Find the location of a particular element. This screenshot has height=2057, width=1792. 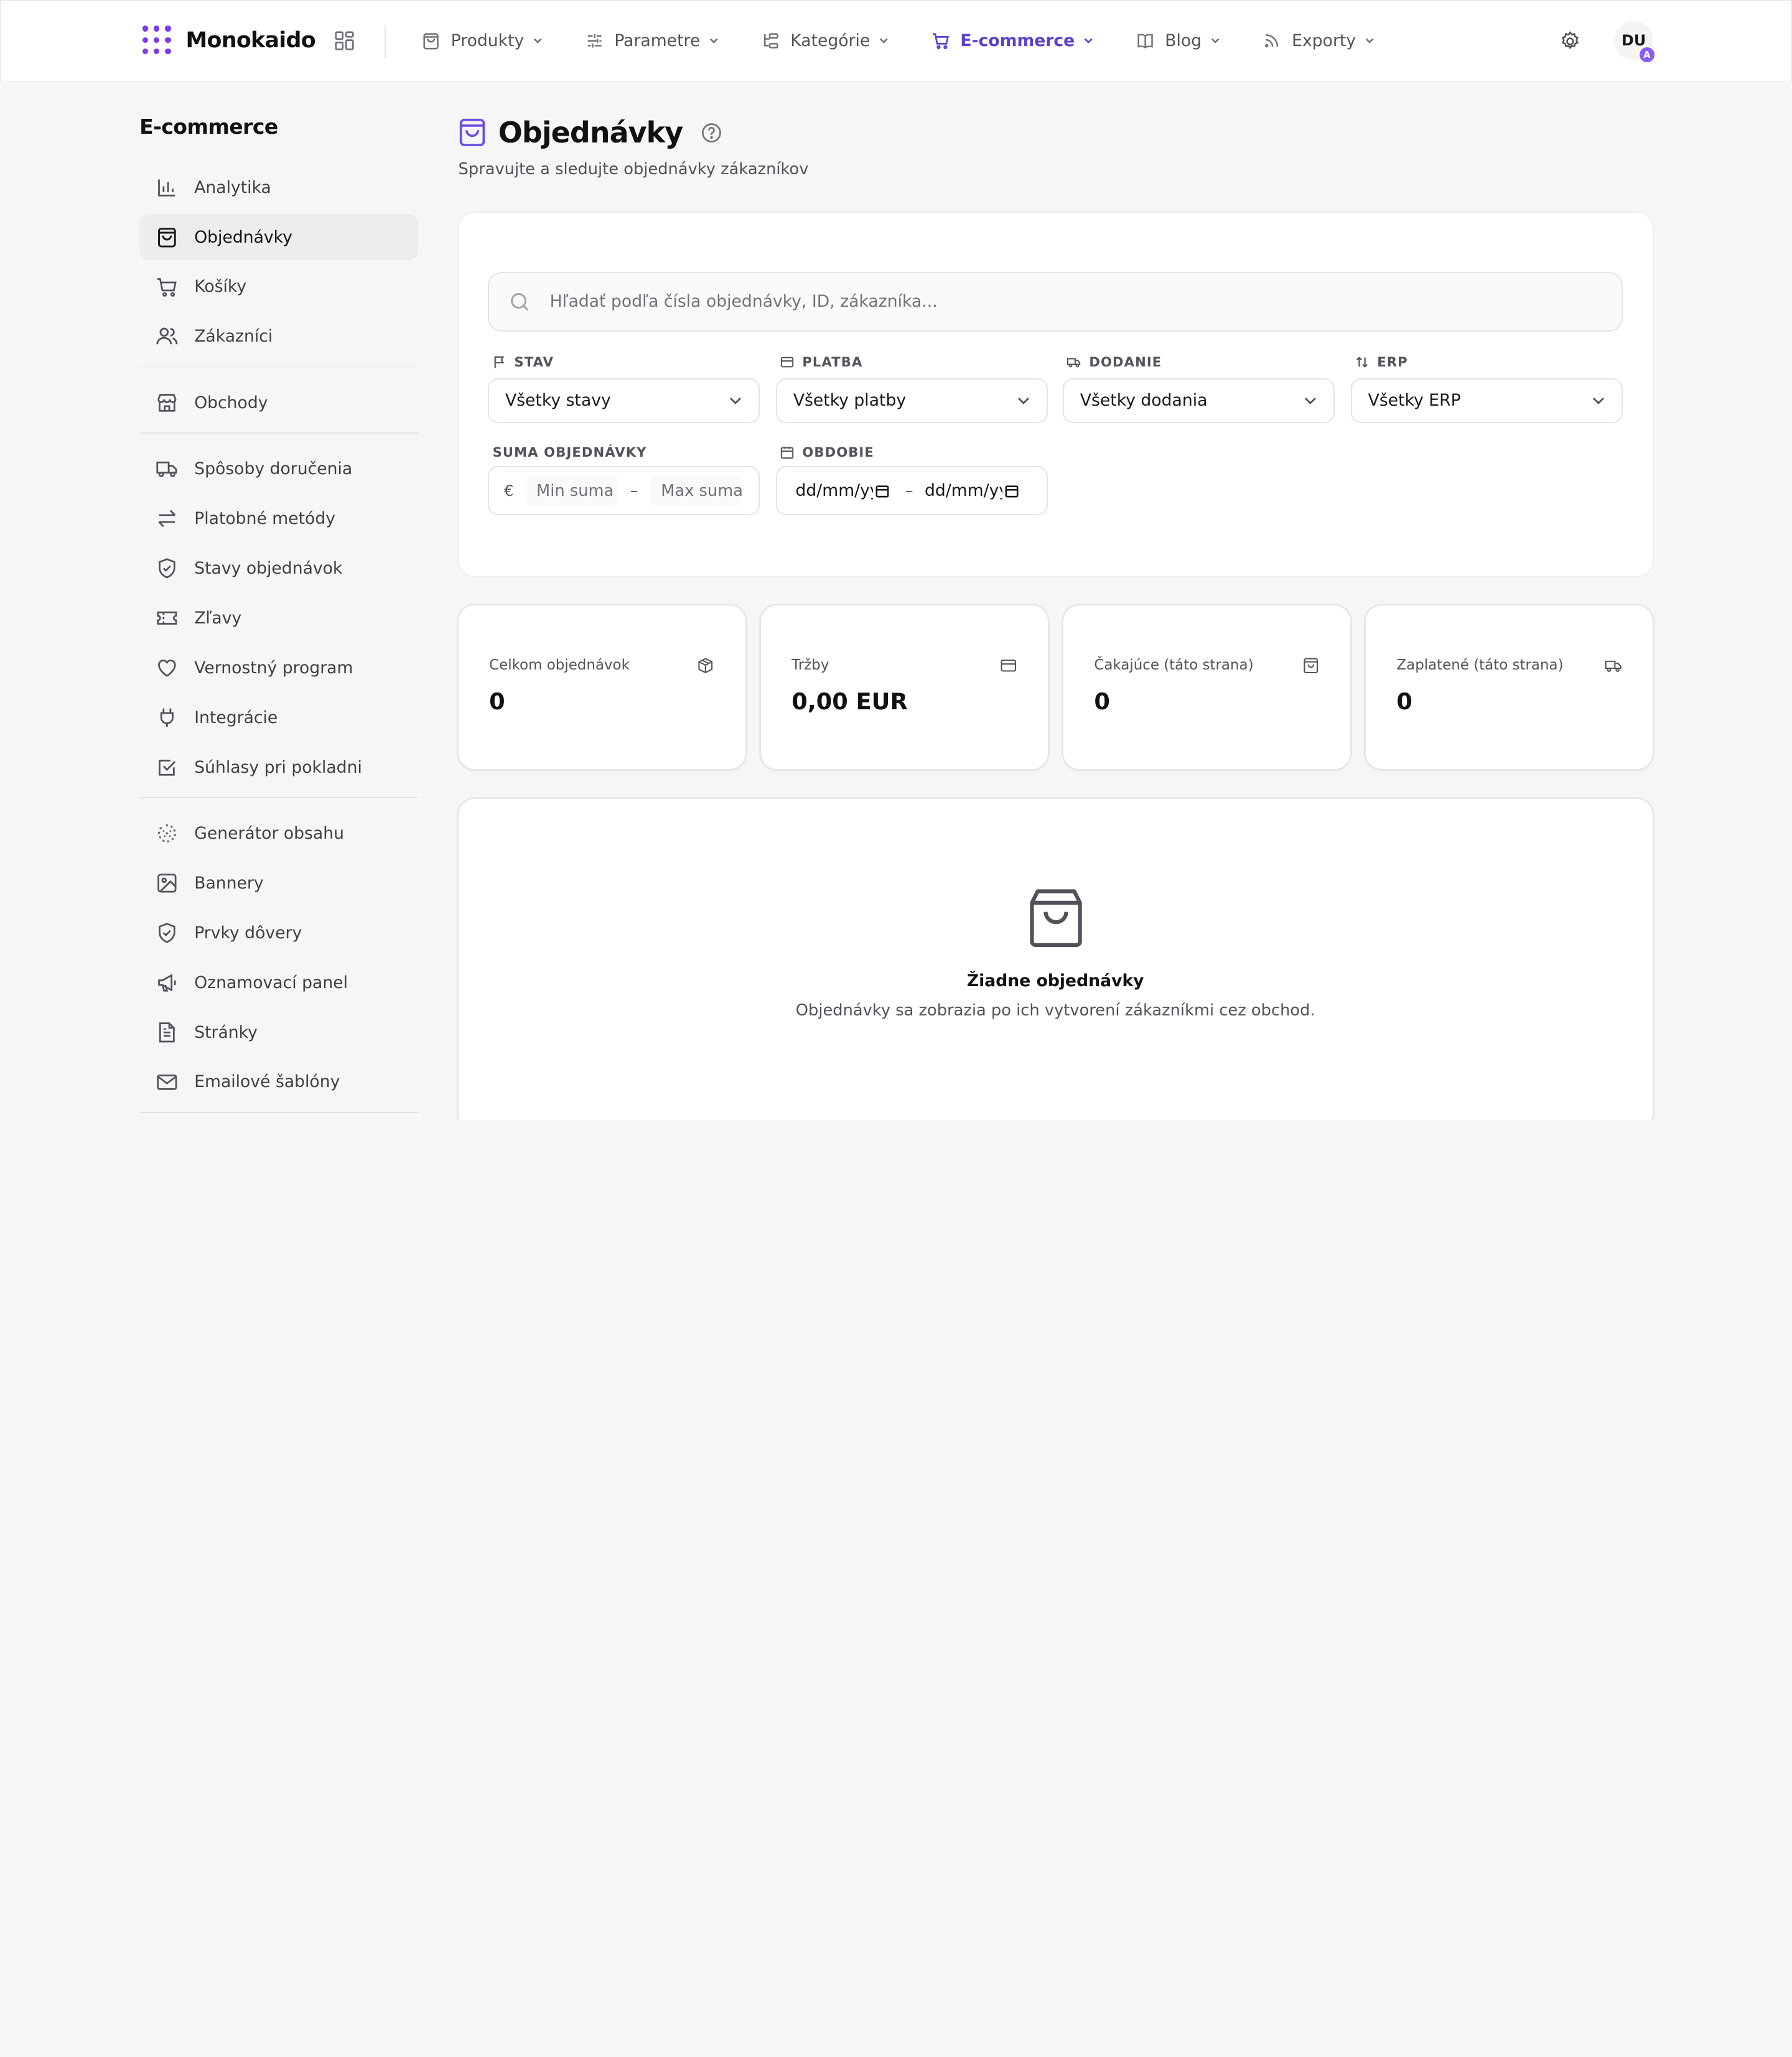

payment-filter-label: PLATBA is located at coordinates (821, 362).